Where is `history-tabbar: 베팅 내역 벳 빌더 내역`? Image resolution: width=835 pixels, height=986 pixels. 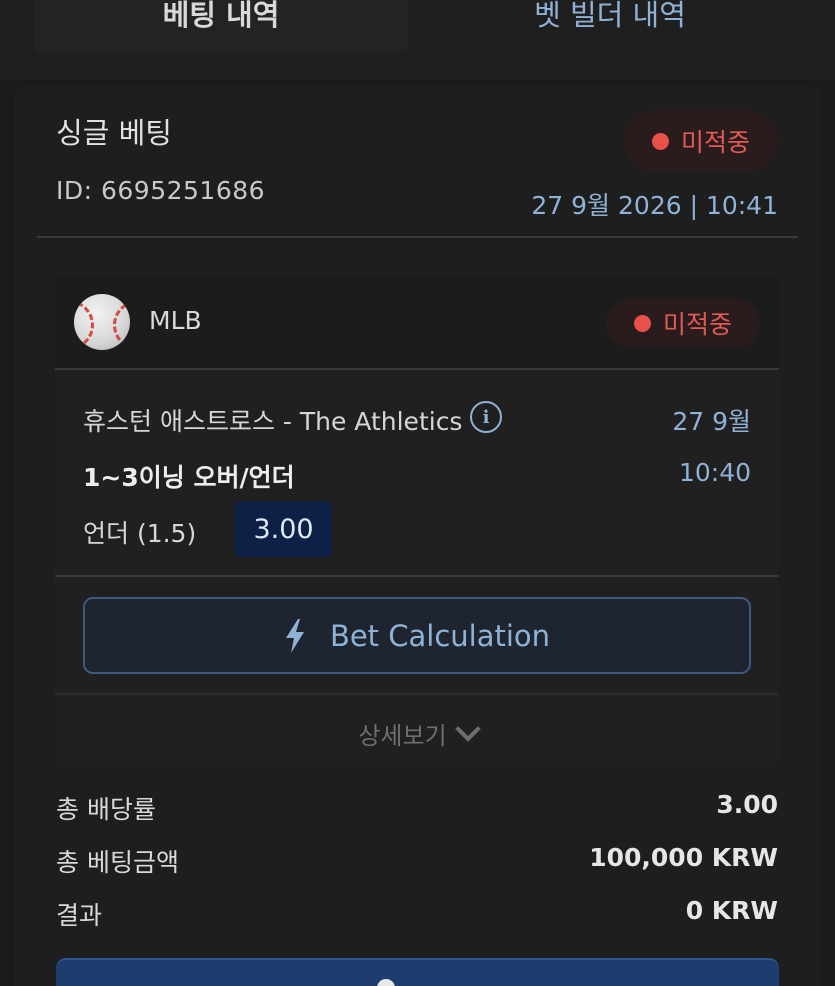 history-tabbar: 베팅 내역 벳 빌더 내역 is located at coordinates (417, 40).